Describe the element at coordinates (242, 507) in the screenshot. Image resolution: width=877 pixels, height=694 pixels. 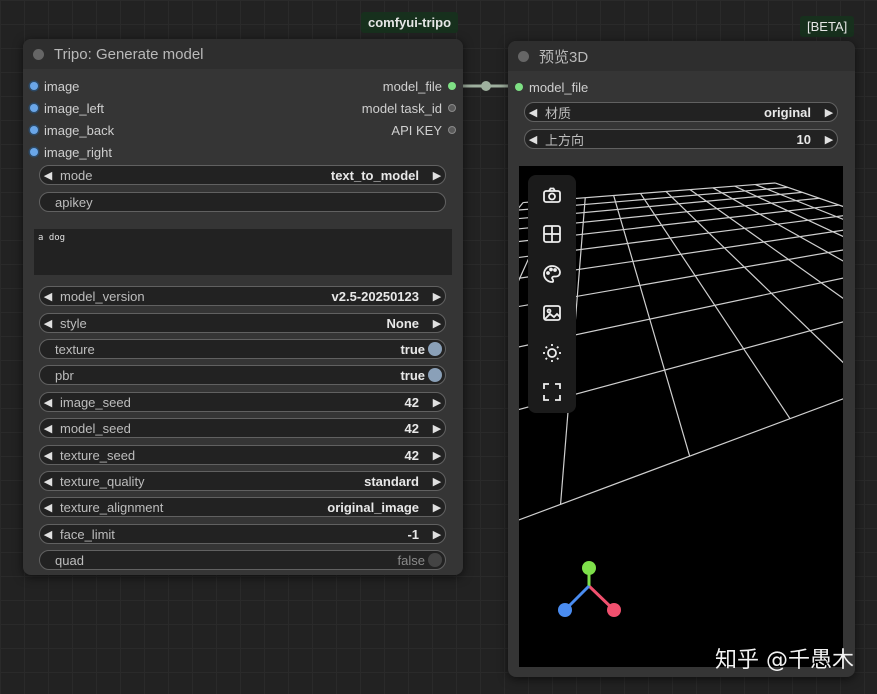
I see `texture-alignment-combo: ◀ texture_alignment original_image ▶` at that location.